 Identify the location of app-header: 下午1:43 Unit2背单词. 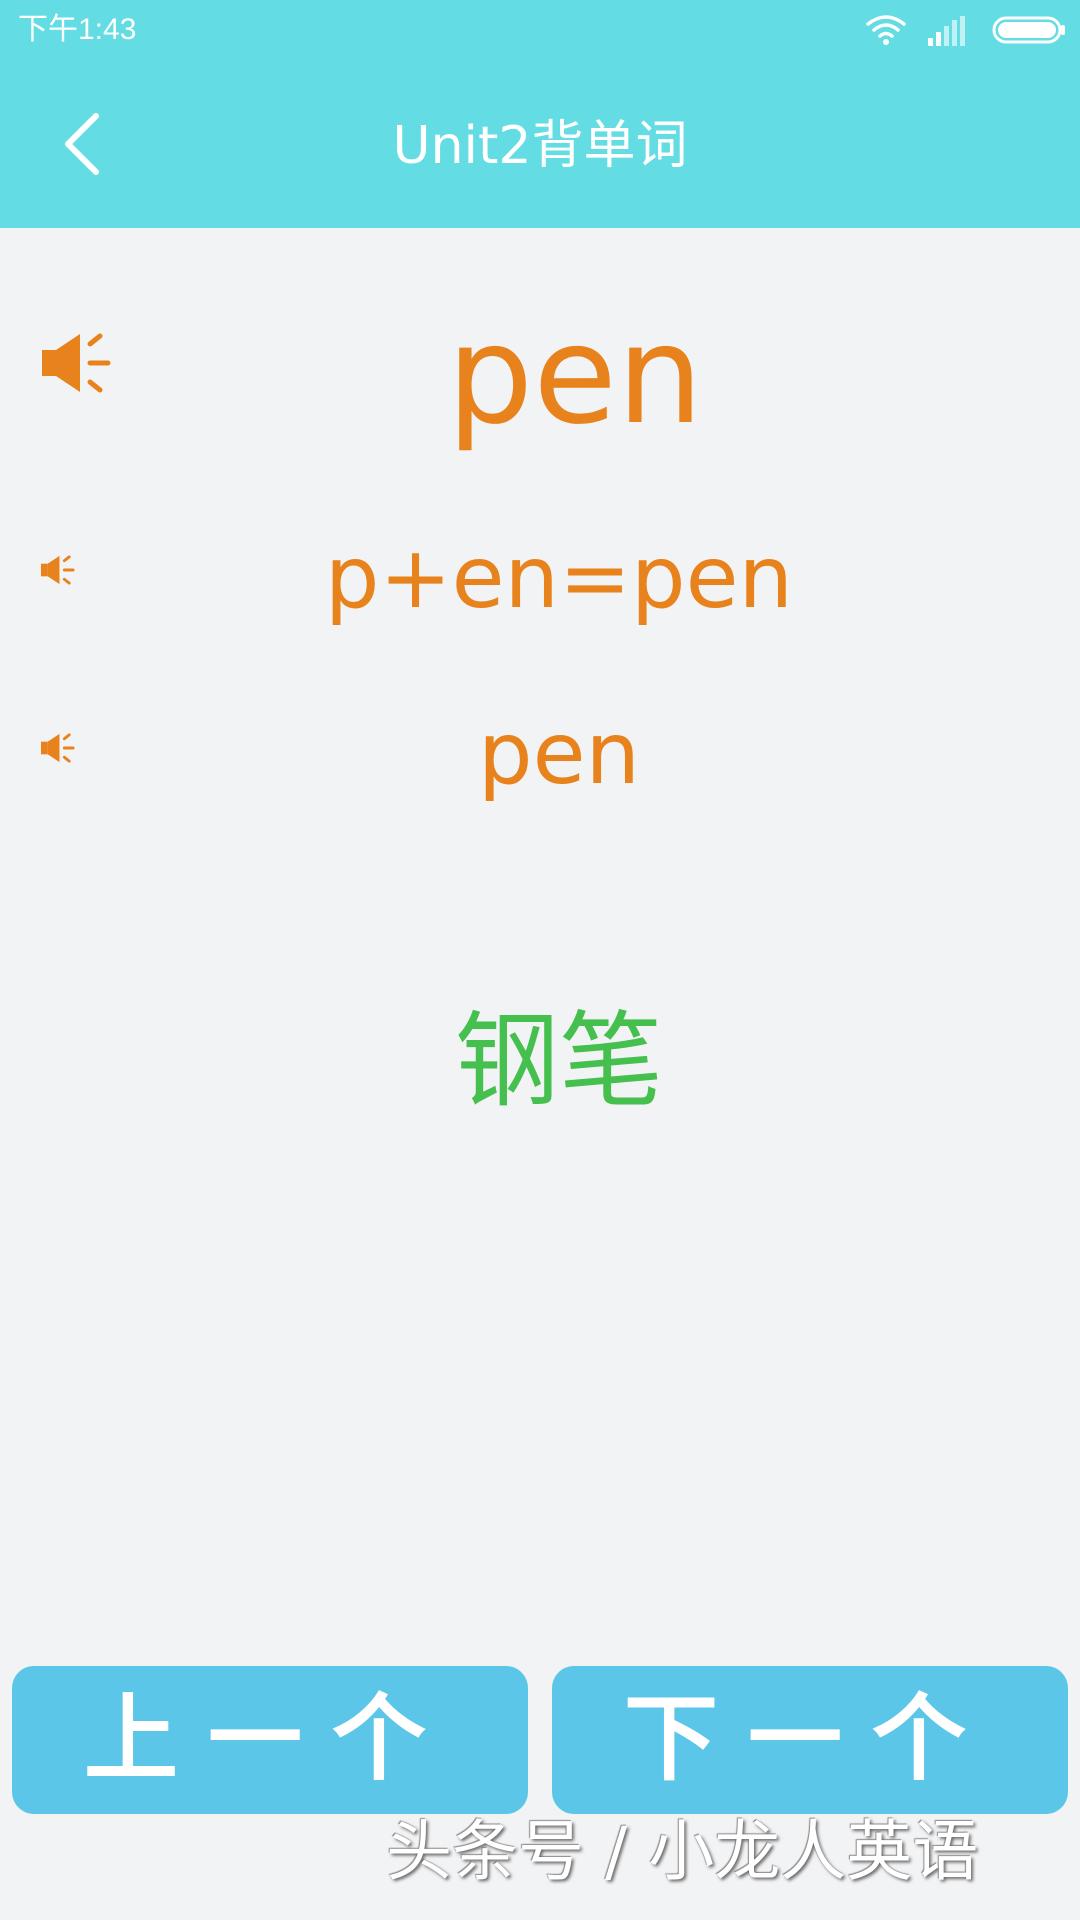
(540, 114).